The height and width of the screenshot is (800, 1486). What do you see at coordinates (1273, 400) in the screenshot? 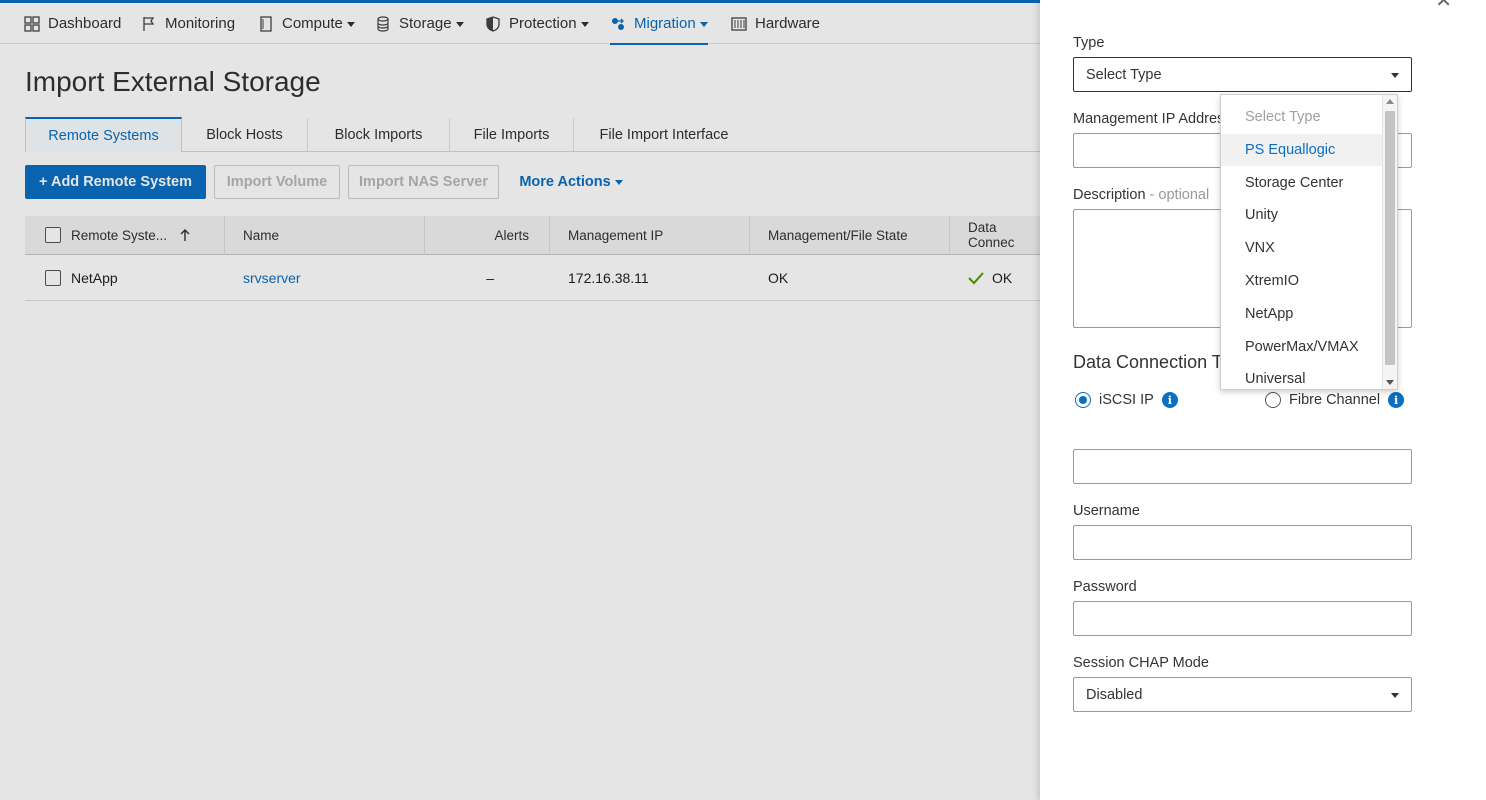
I see `radio-unselected` at bounding box center [1273, 400].